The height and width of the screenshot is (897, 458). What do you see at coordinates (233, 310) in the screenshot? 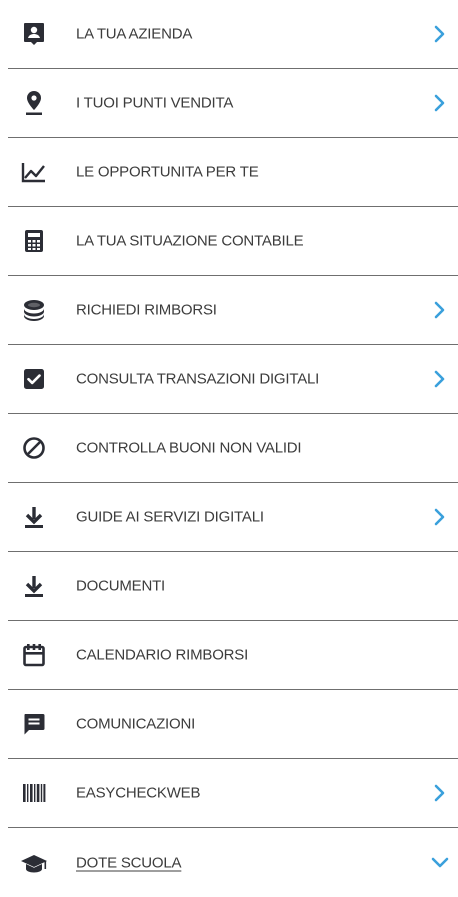
I see `menu-item-richiedi-rimborsi: RICHIEDI RIMBORSI` at bounding box center [233, 310].